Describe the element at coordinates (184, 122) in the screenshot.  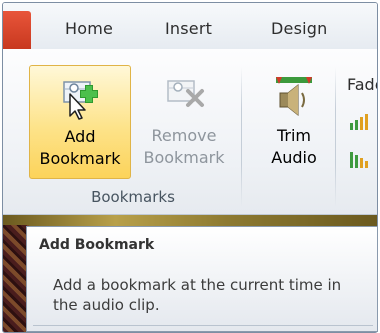
I see `remove-bookmark-button: Remove Bookmark` at that location.